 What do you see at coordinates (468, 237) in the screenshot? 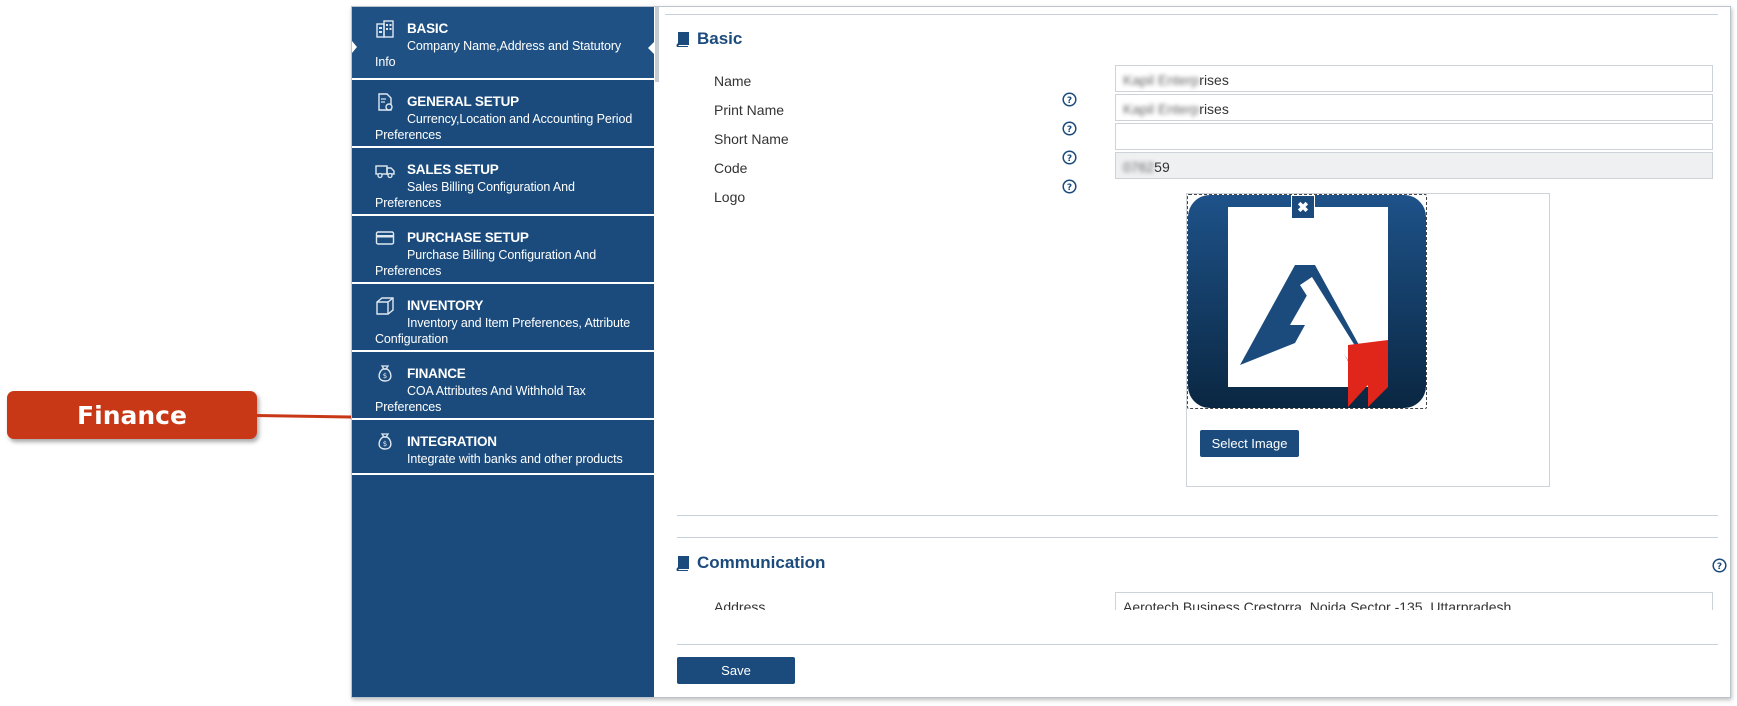
I see `sidebar-item-title: PURCHASE SETUP` at bounding box center [468, 237].